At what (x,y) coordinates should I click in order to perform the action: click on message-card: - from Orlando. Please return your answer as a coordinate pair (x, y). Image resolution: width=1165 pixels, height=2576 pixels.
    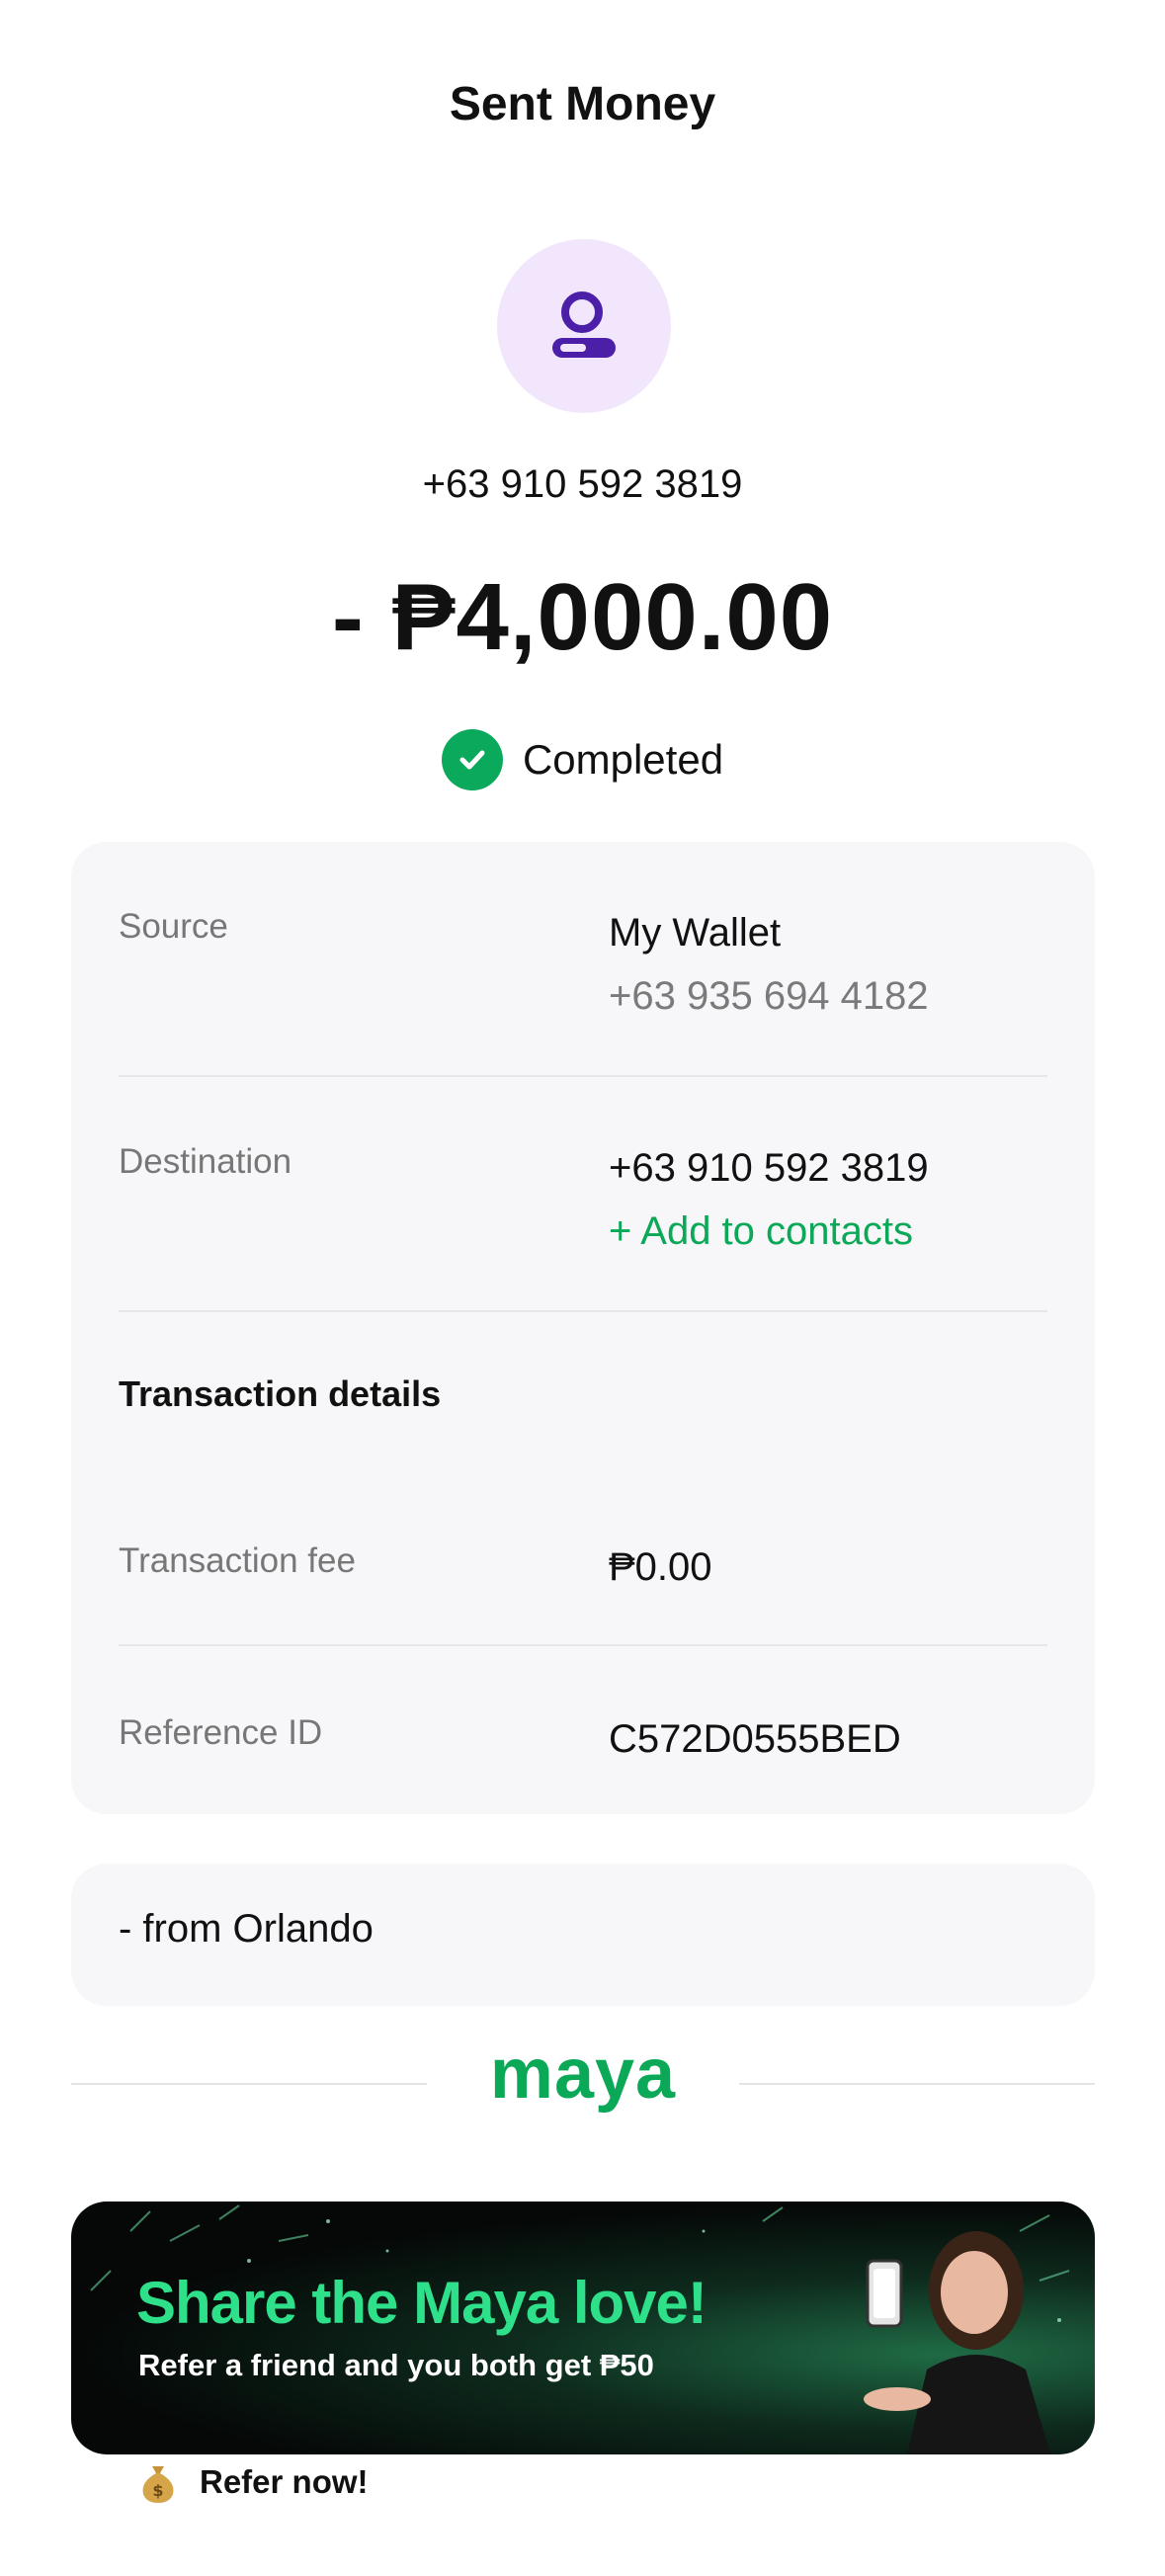
    Looking at the image, I should click on (583, 1935).